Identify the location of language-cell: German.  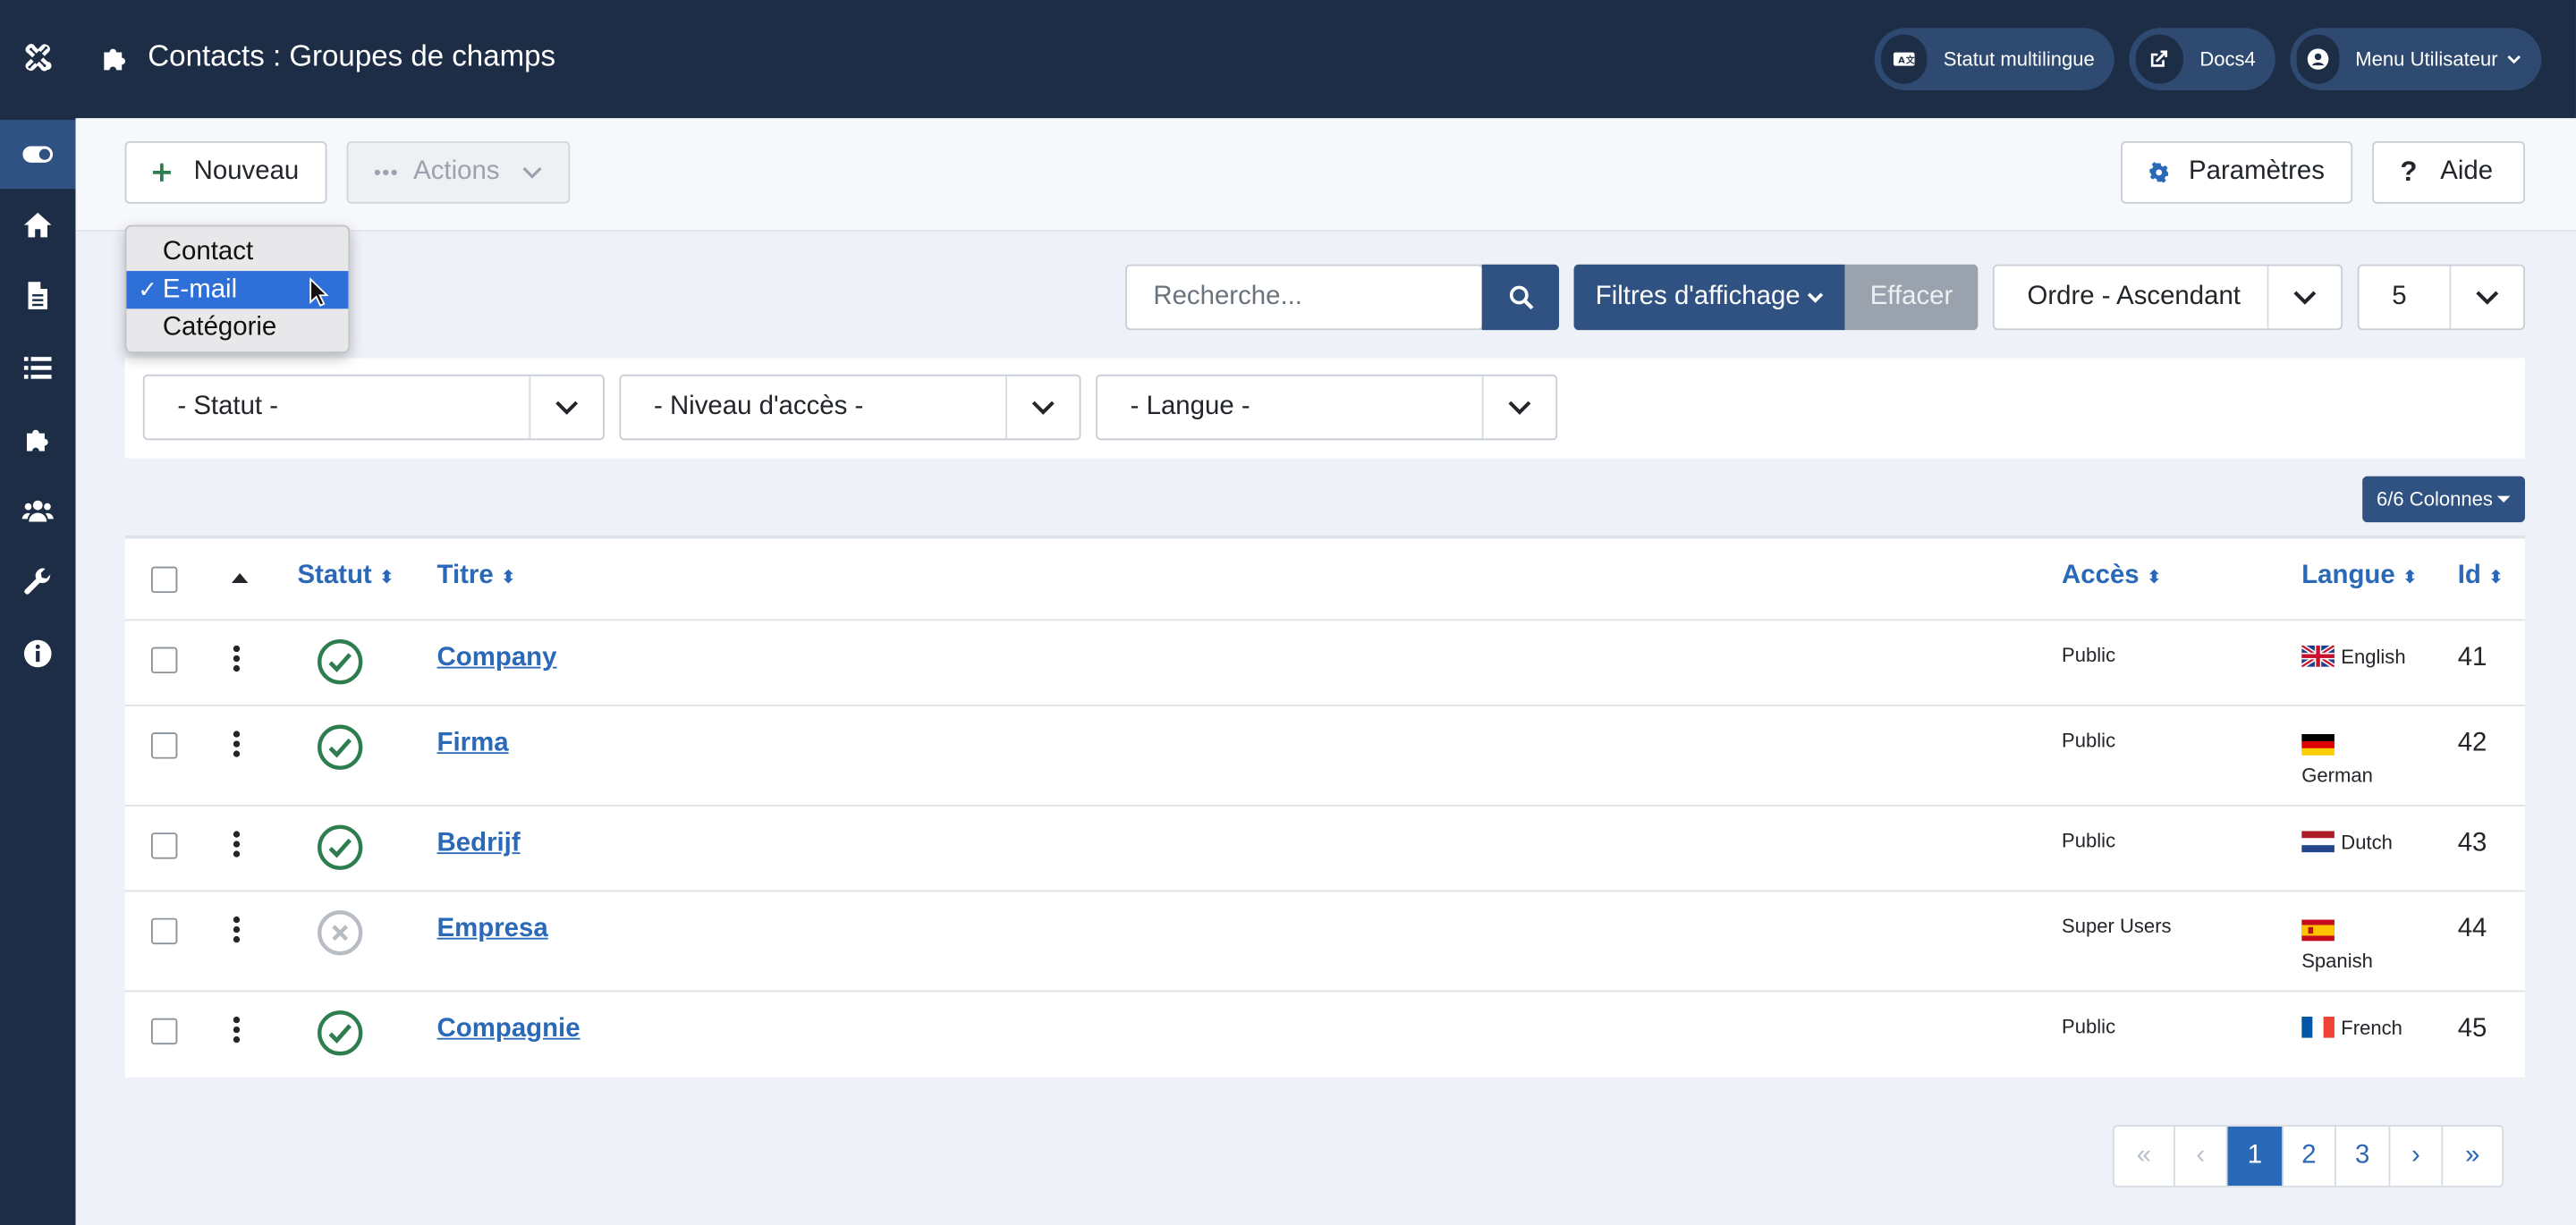
(2337, 760).